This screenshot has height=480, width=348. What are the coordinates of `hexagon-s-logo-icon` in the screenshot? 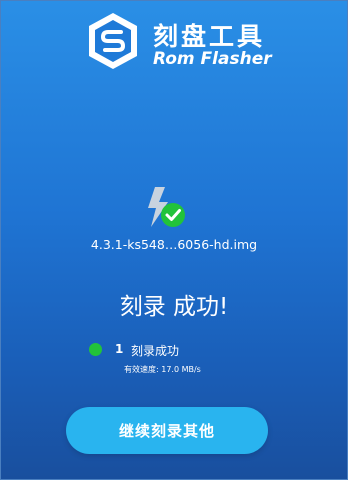 It's located at (113, 41).